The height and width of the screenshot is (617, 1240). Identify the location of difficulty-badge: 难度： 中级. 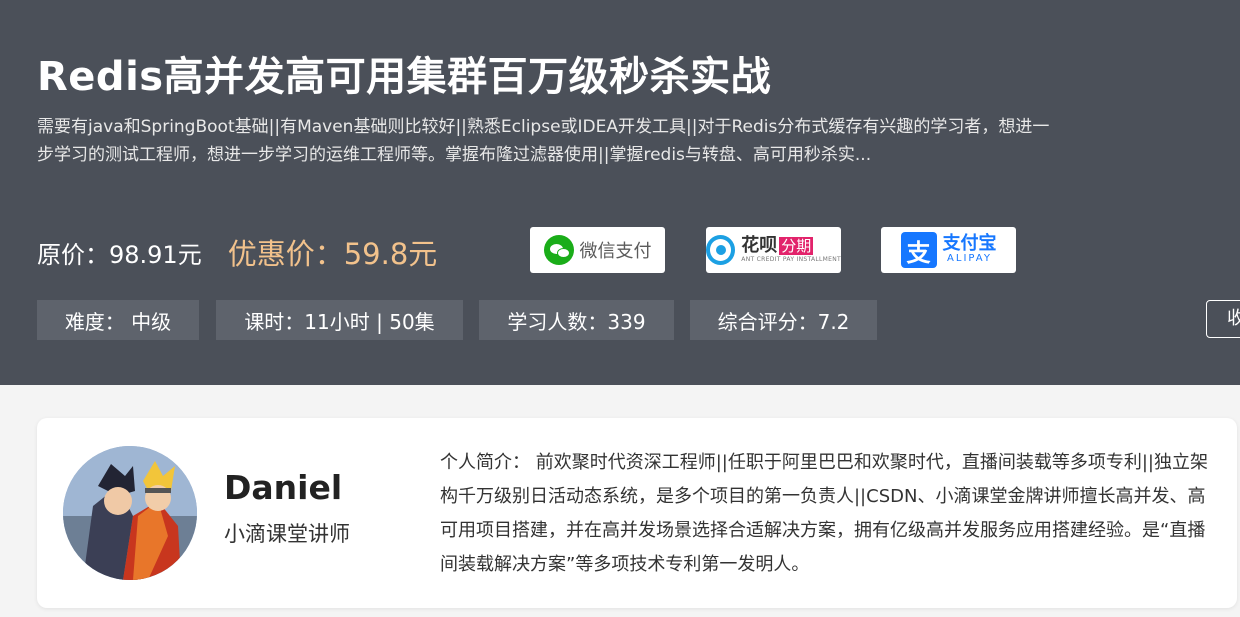
(118, 320).